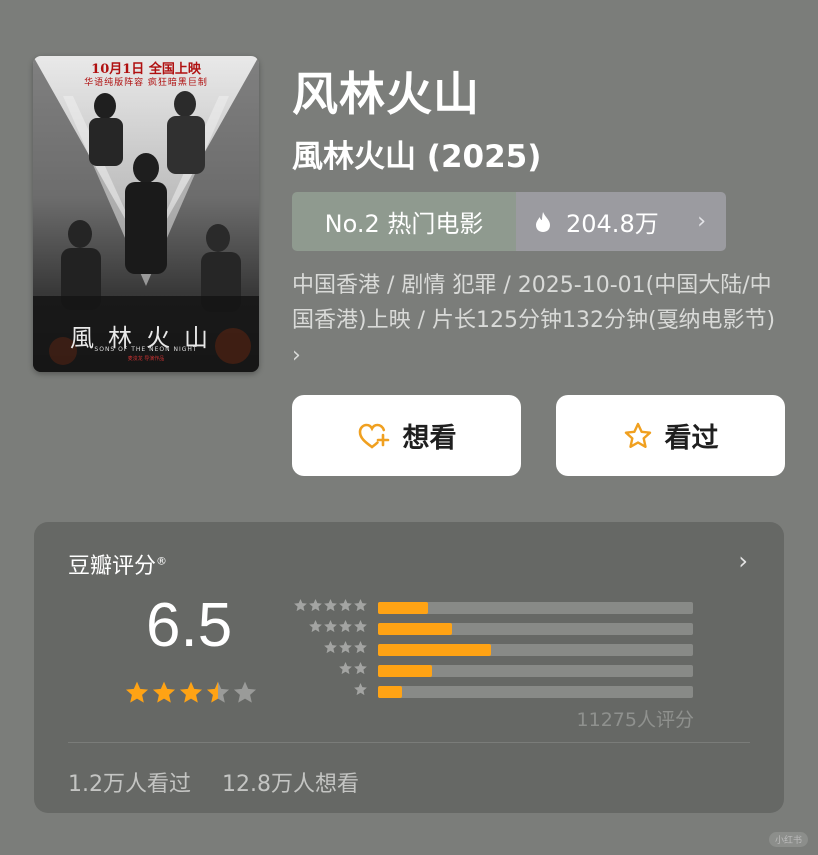 The height and width of the screenshot is (855, 818). What do you see at coordinates (189, 625) in the screenshot?
I see `rating-score: 6.5` at bounding box center [189, 625].